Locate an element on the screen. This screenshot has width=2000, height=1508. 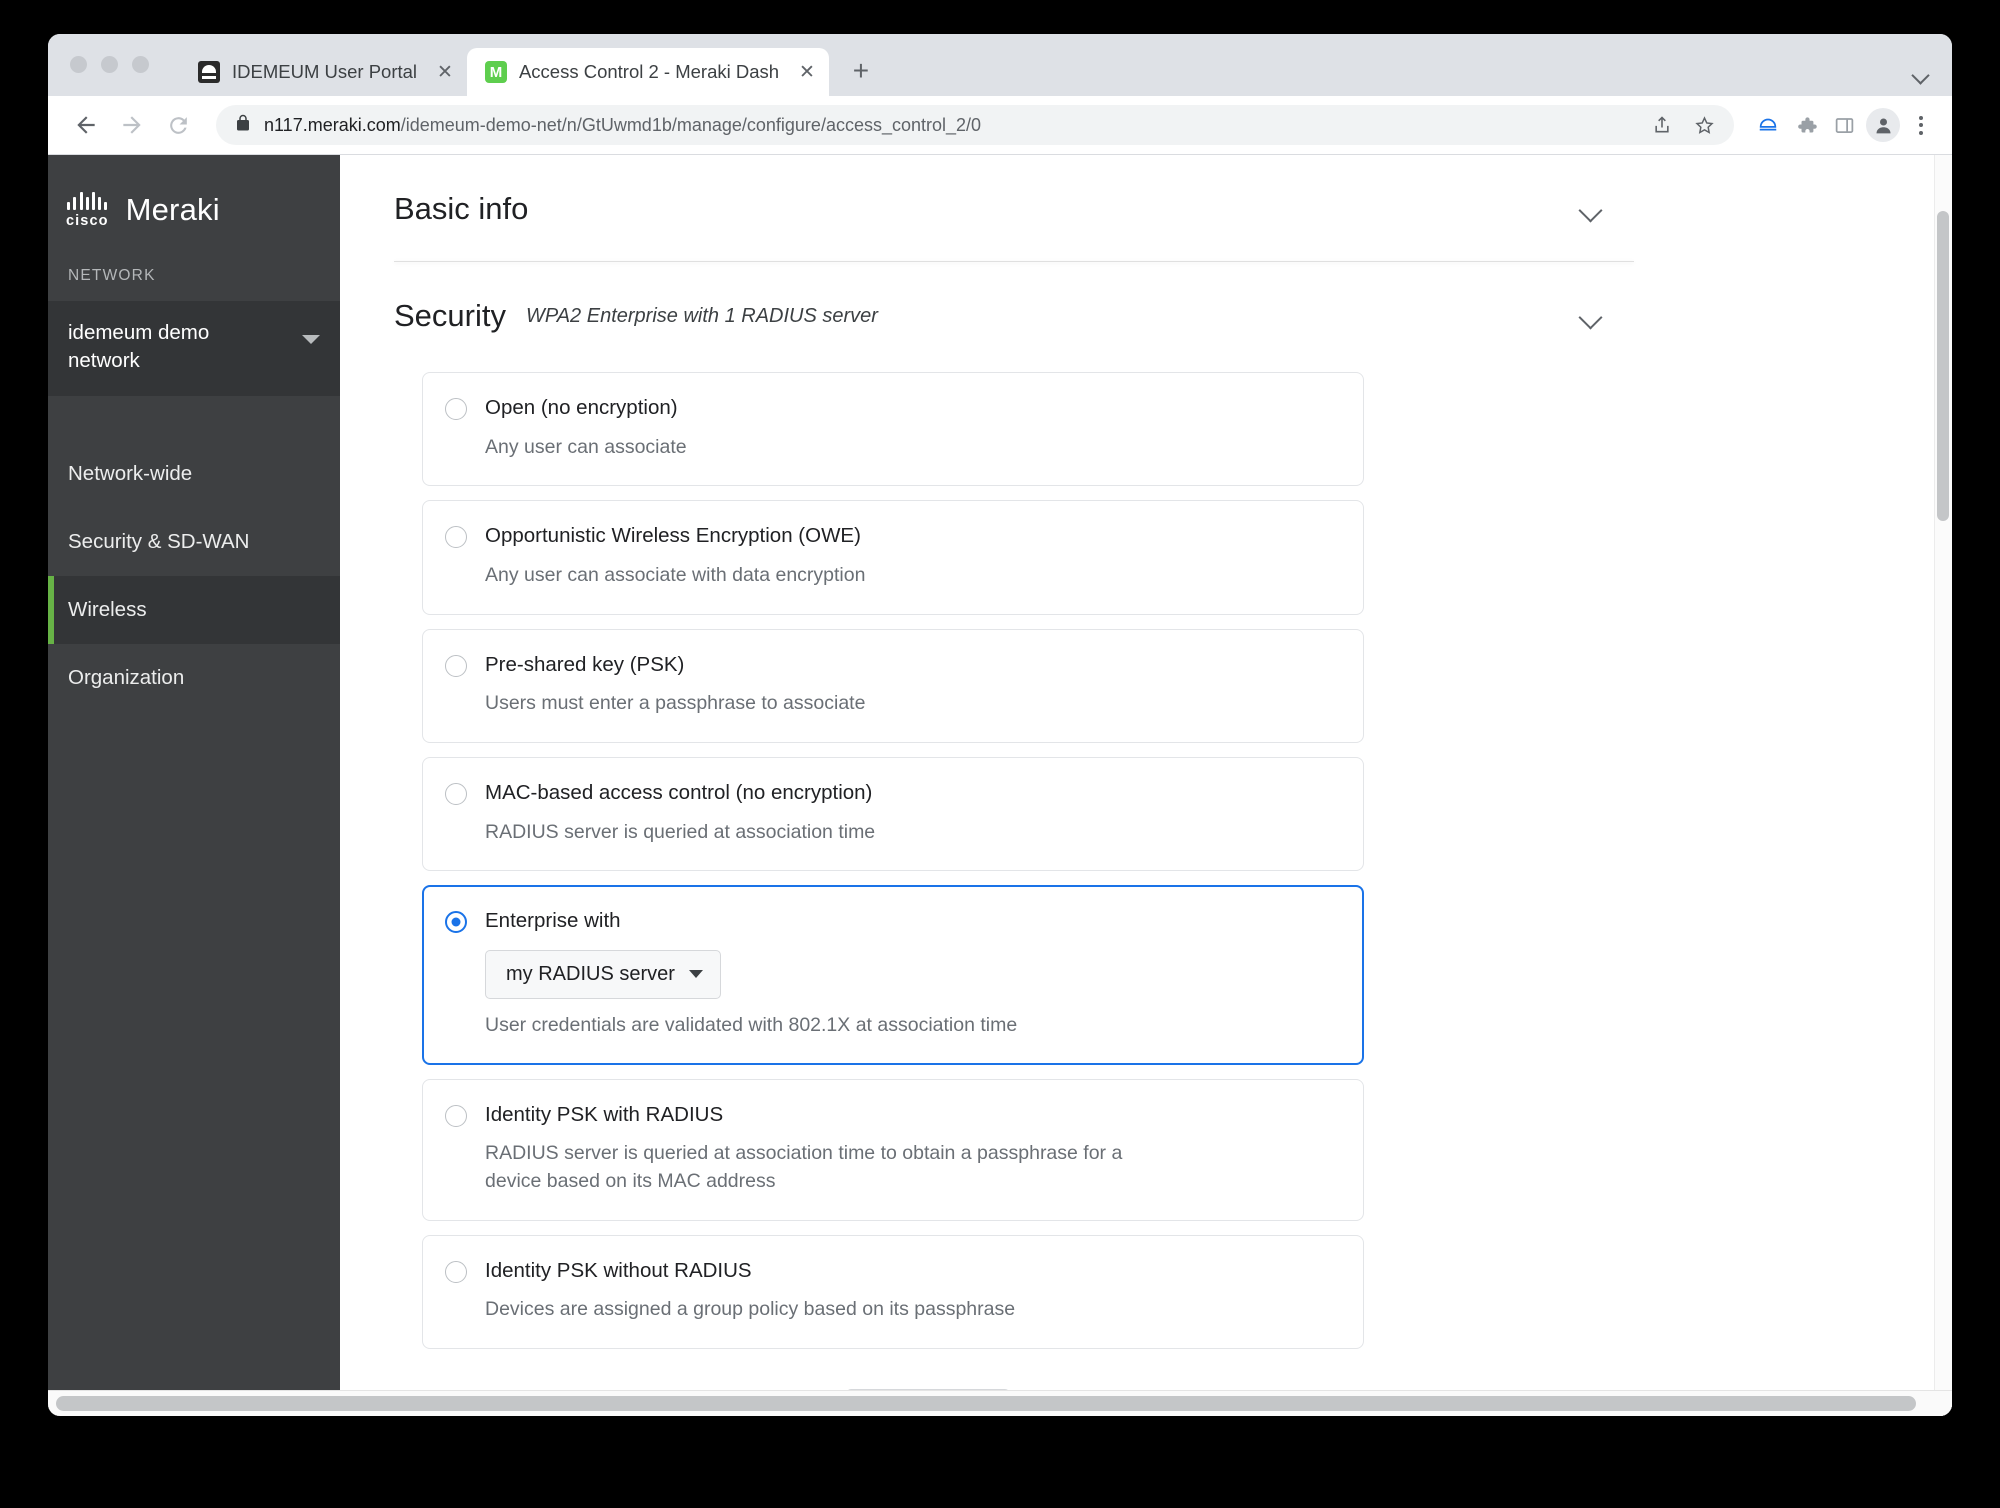
close-window-button is located at coordinates (78, 64).